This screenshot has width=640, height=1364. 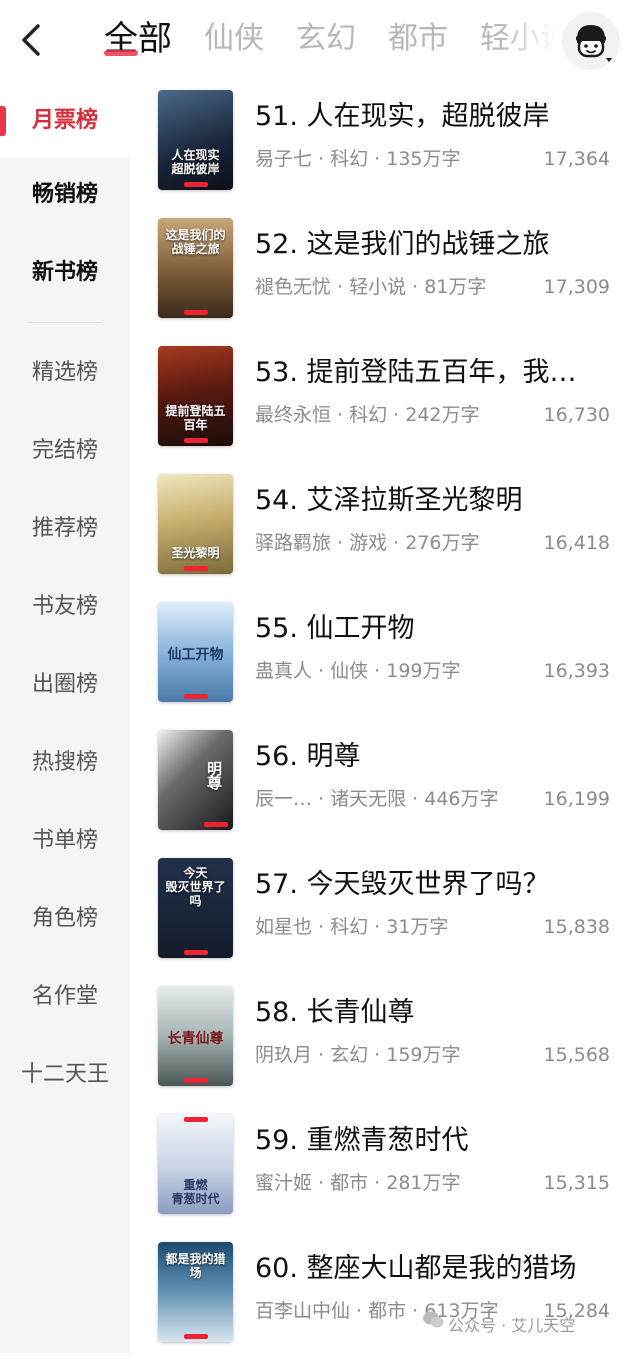 I want to click on vote-count: 15,315, so click(x=576, y=1183).